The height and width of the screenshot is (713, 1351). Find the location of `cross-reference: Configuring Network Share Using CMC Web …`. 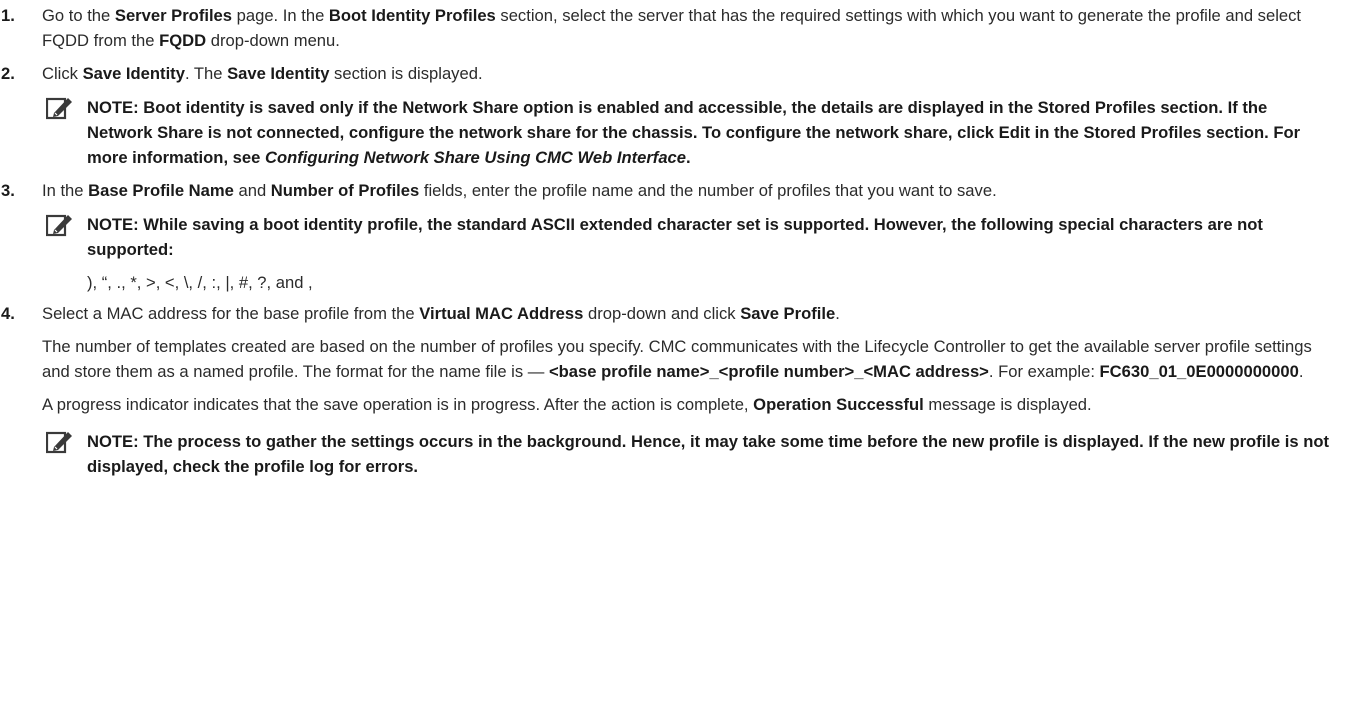

cross-reference: Configuring Network Share Using CMC Web … is located at coordinates (475, 157).